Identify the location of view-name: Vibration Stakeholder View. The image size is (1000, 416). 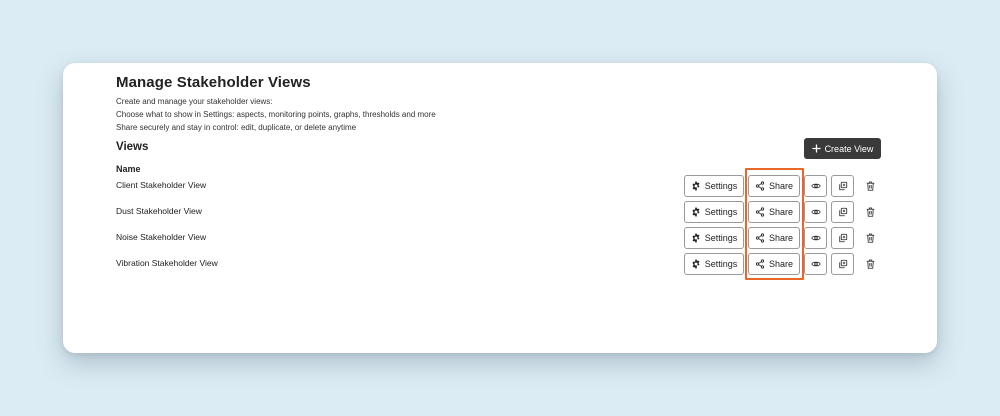
(167, 263).